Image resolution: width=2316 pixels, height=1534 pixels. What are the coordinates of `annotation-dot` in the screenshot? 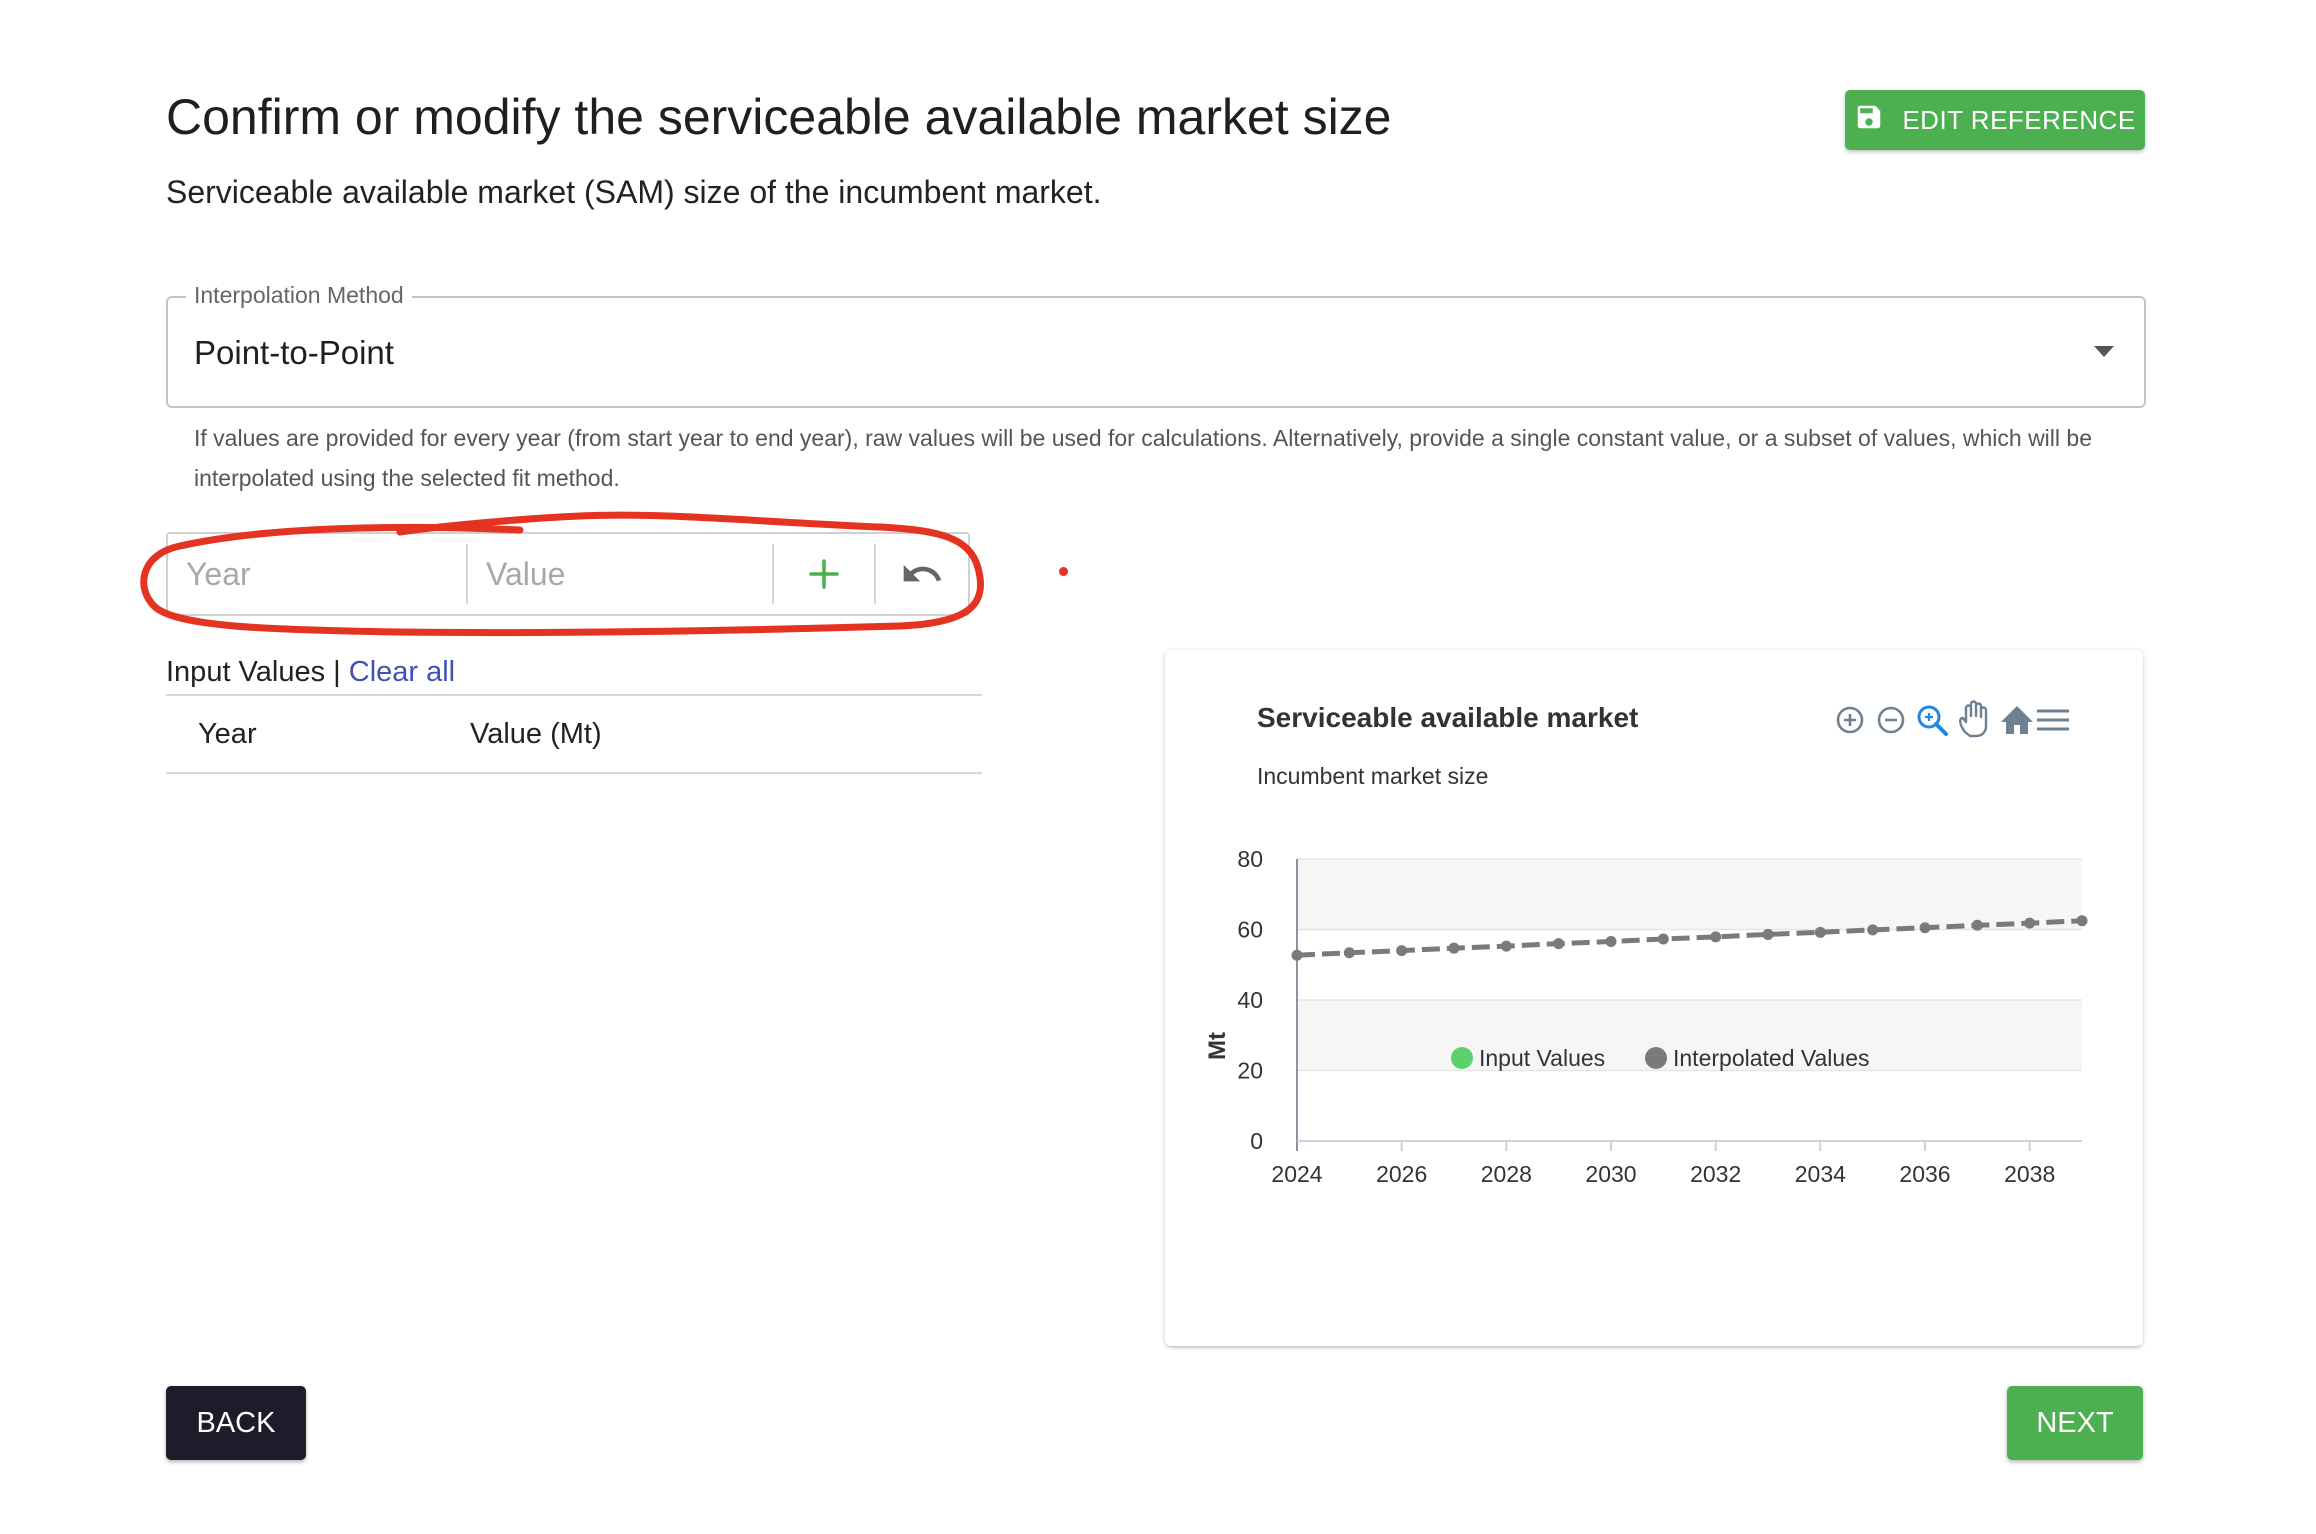 It's located at (1063, 571).